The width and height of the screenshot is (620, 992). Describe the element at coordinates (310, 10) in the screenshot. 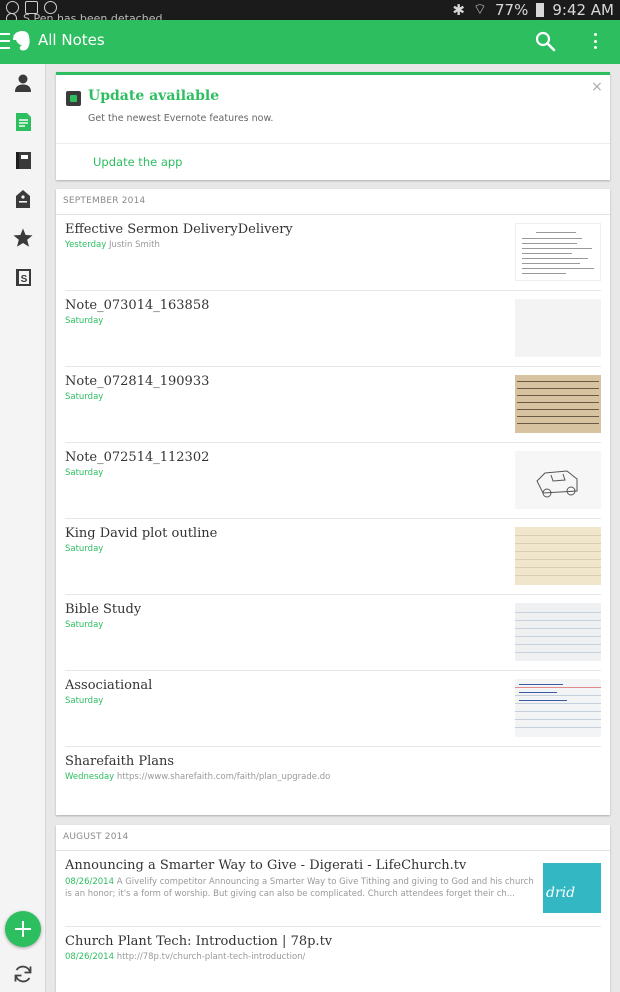

I see `status-bar: S Pen has been detached ✱ ⌔ 77% 9:42 AM` at that location.